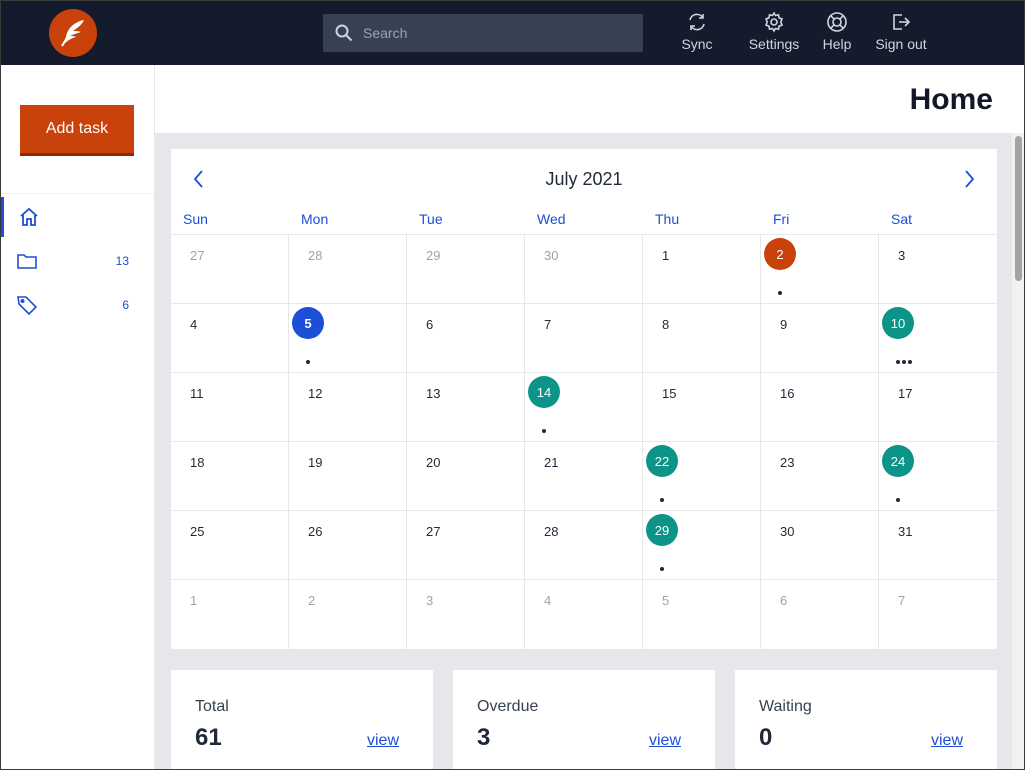  I want to click on calendar-day-number: 1, so click(666, 255).